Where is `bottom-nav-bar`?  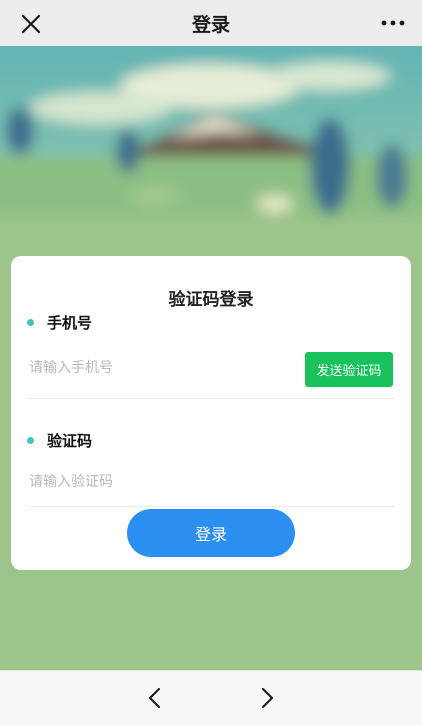
bottom-nav-bar is located at coordinates (211, 697).